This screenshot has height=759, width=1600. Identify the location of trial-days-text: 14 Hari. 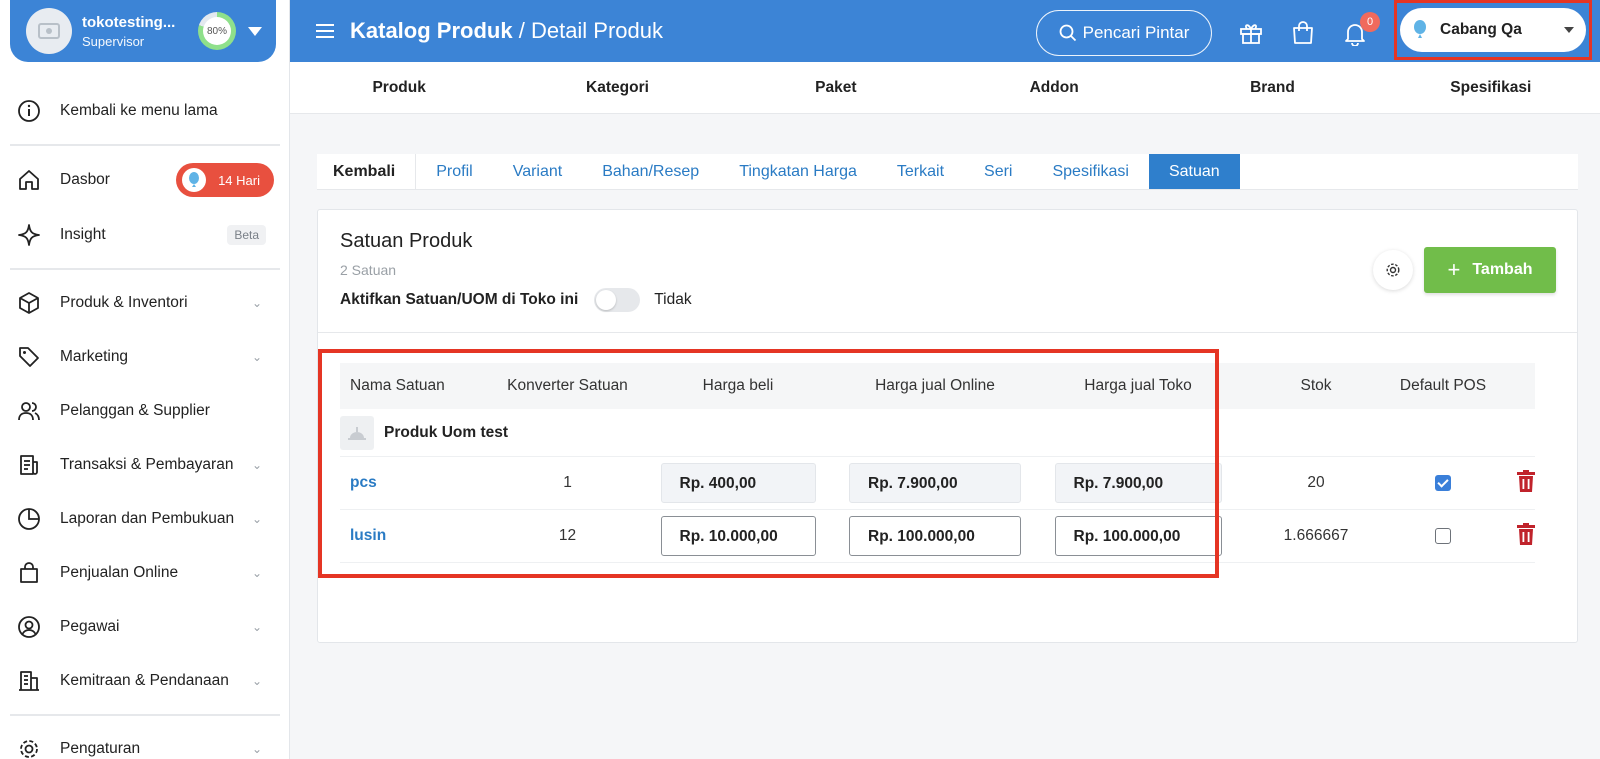
(239, 180).